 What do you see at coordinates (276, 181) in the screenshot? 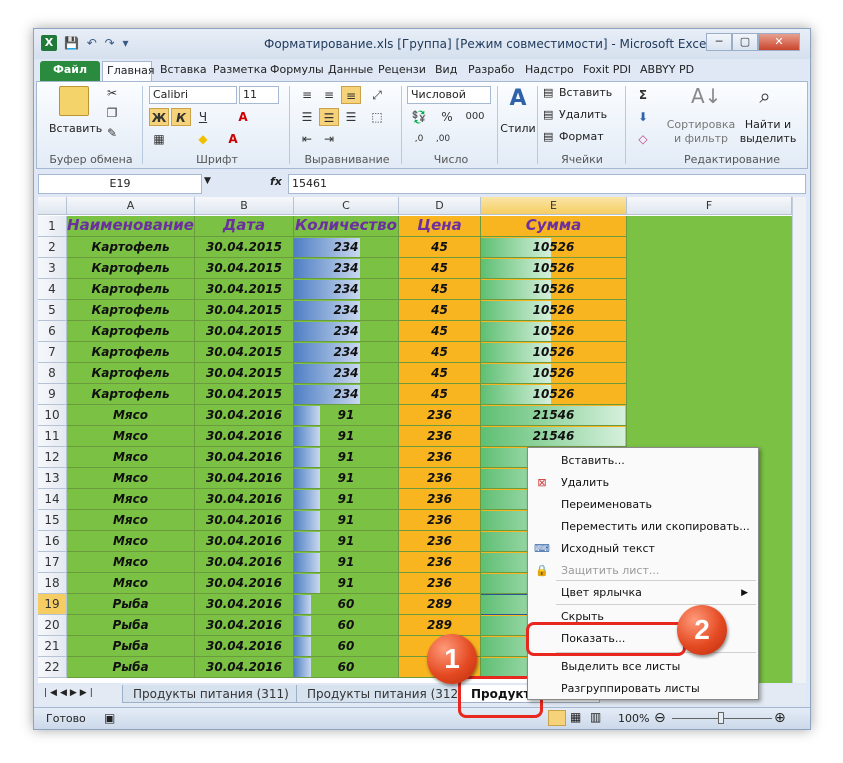
I see `insert-function-icon: fx` at bounding box center [276, 181].